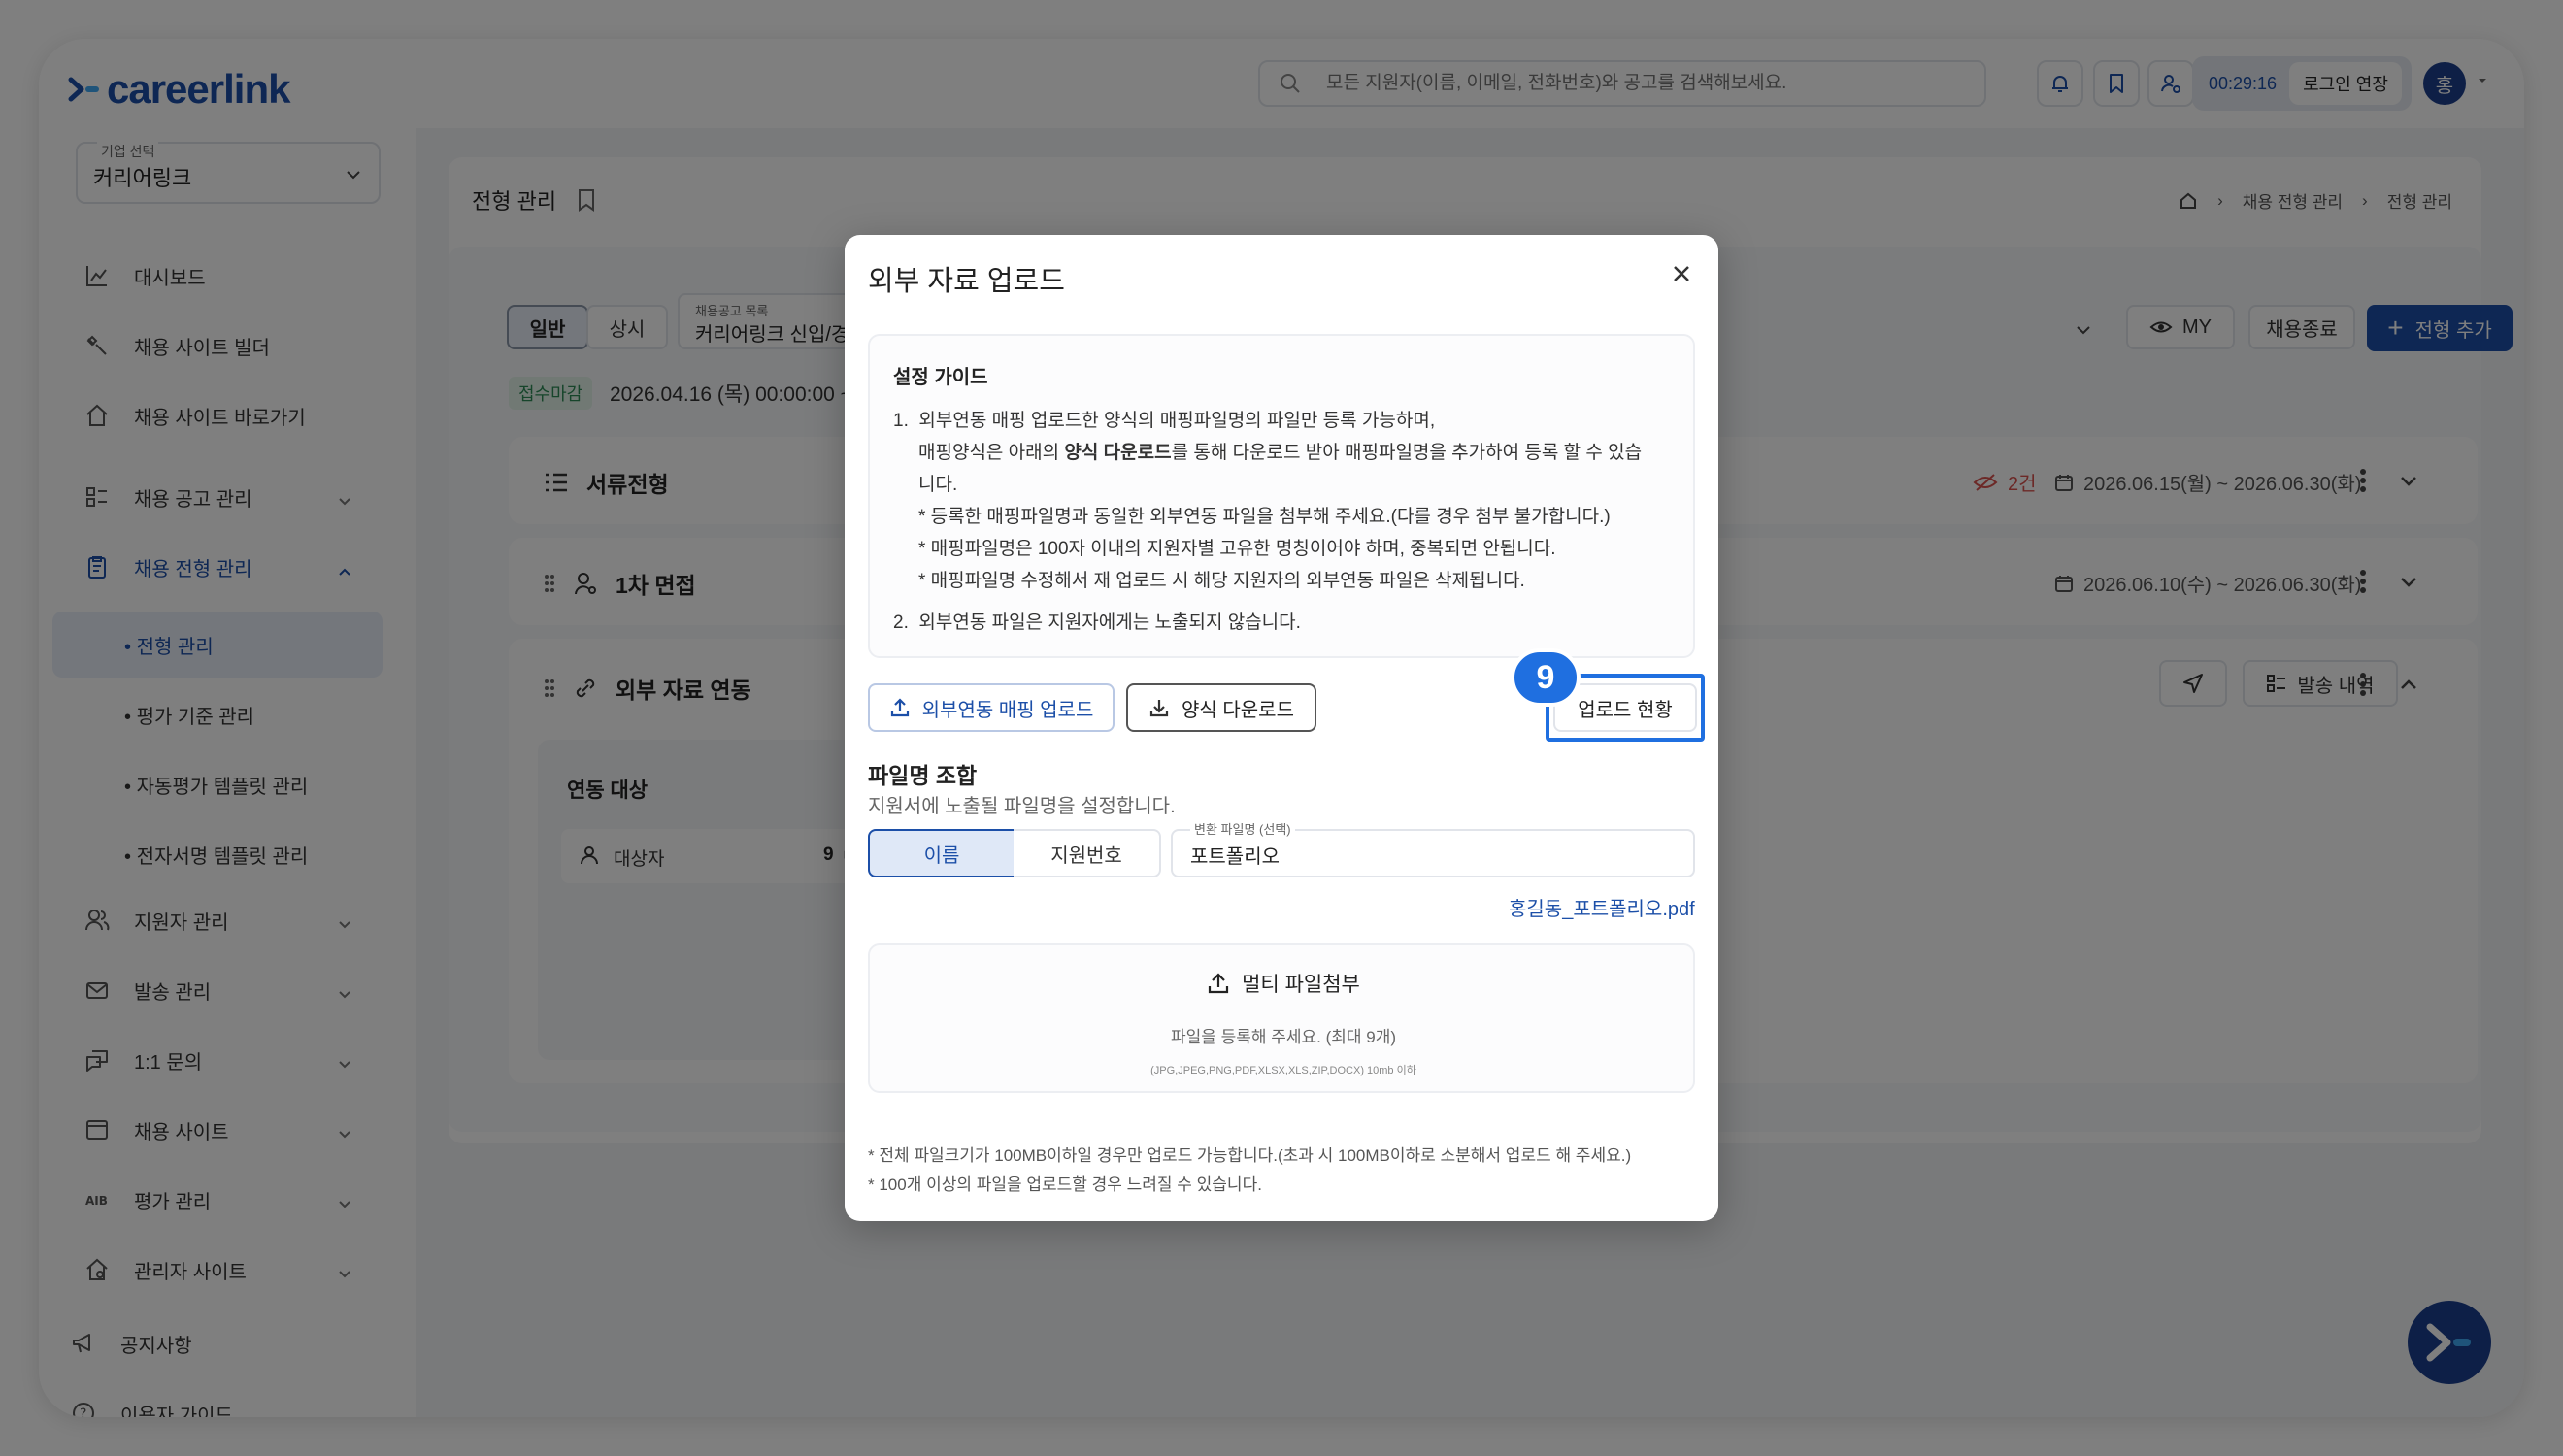 The width and height of the screenshot is (2563, 1456). I want to click on posting-select-label: 채용공고 목록, so click(732, 311).